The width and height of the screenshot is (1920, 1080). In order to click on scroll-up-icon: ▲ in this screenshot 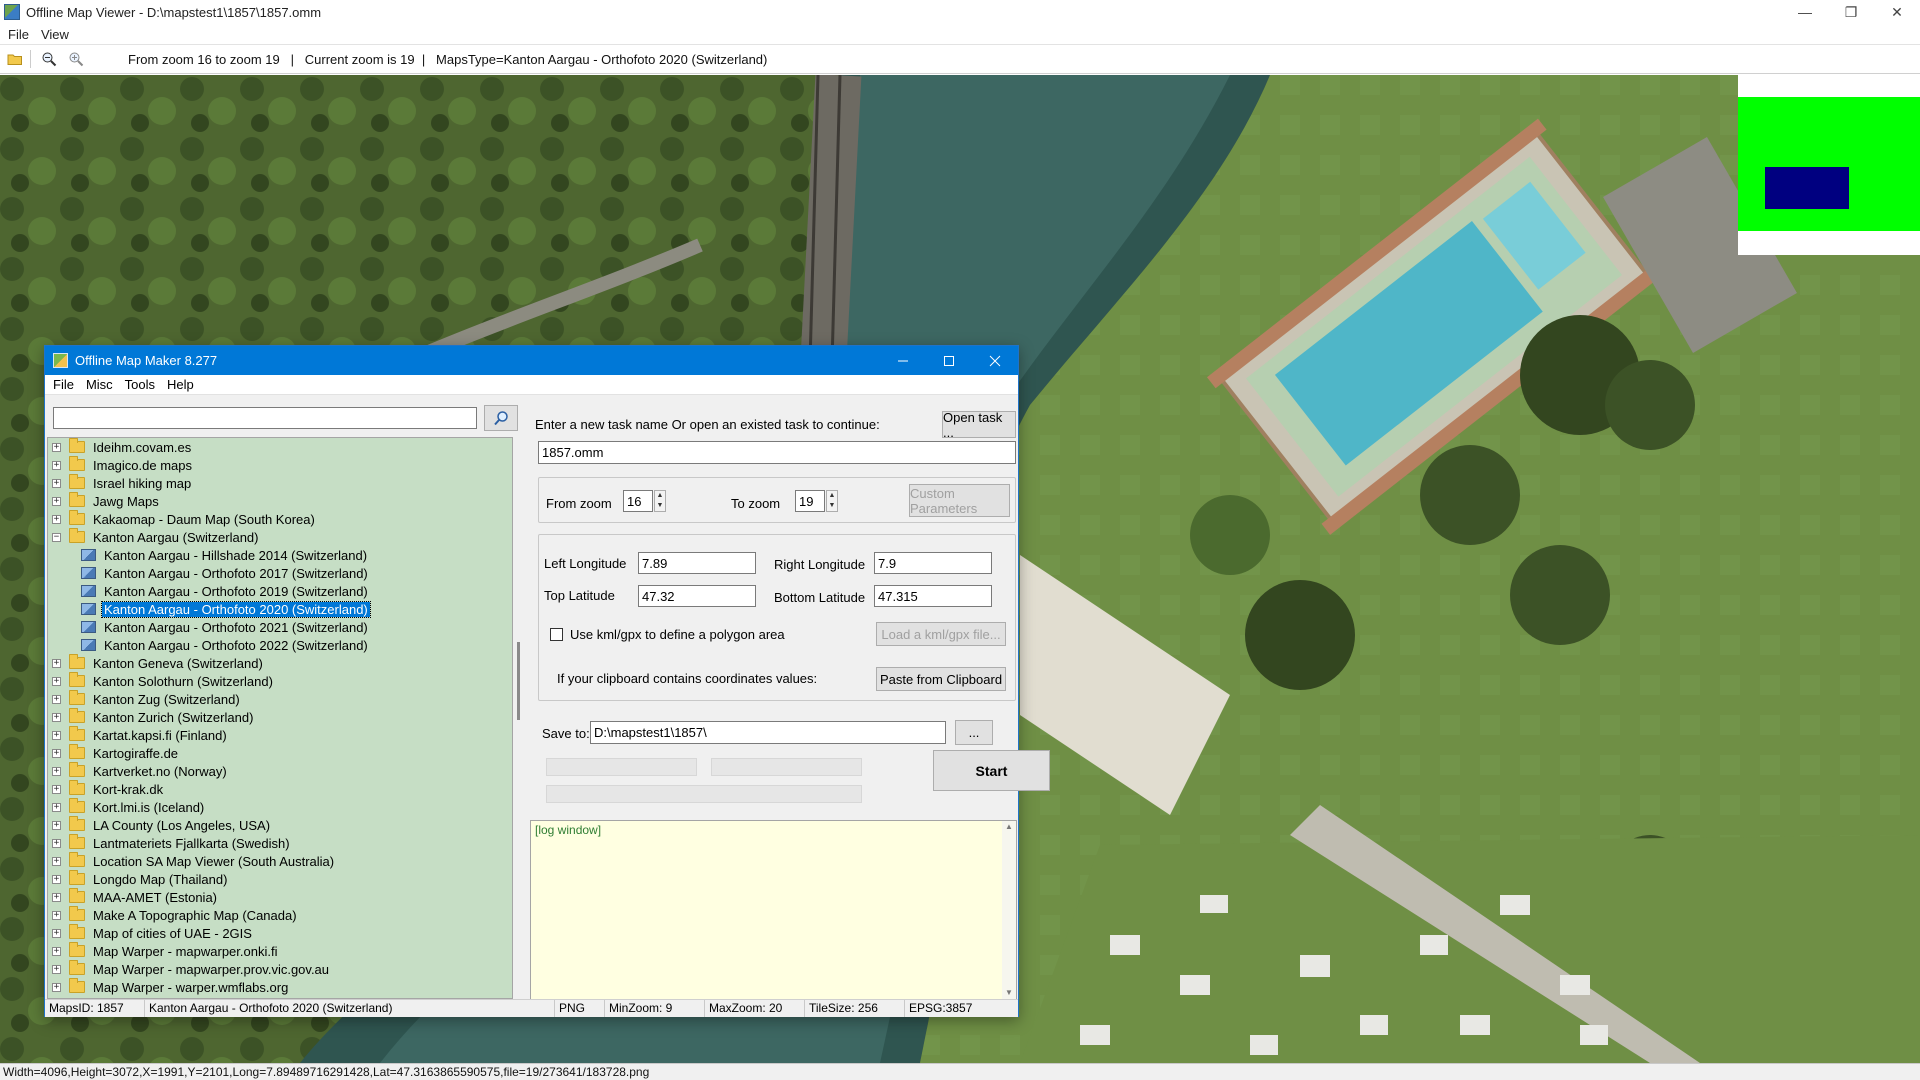, I will do `click(1009, 827)`.